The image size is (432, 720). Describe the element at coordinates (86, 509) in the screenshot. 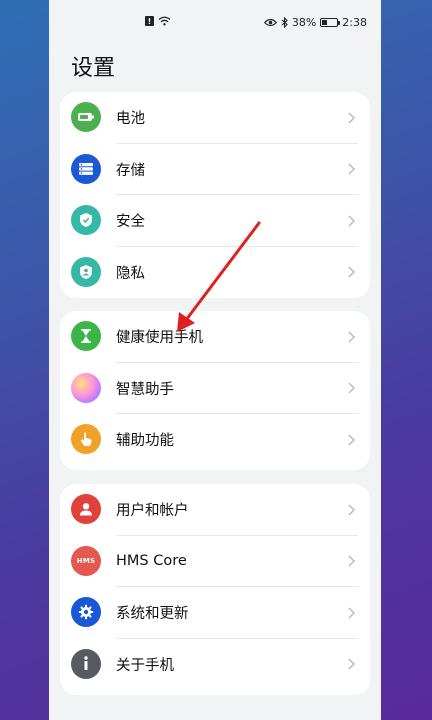

I see `user-icon` at that location.